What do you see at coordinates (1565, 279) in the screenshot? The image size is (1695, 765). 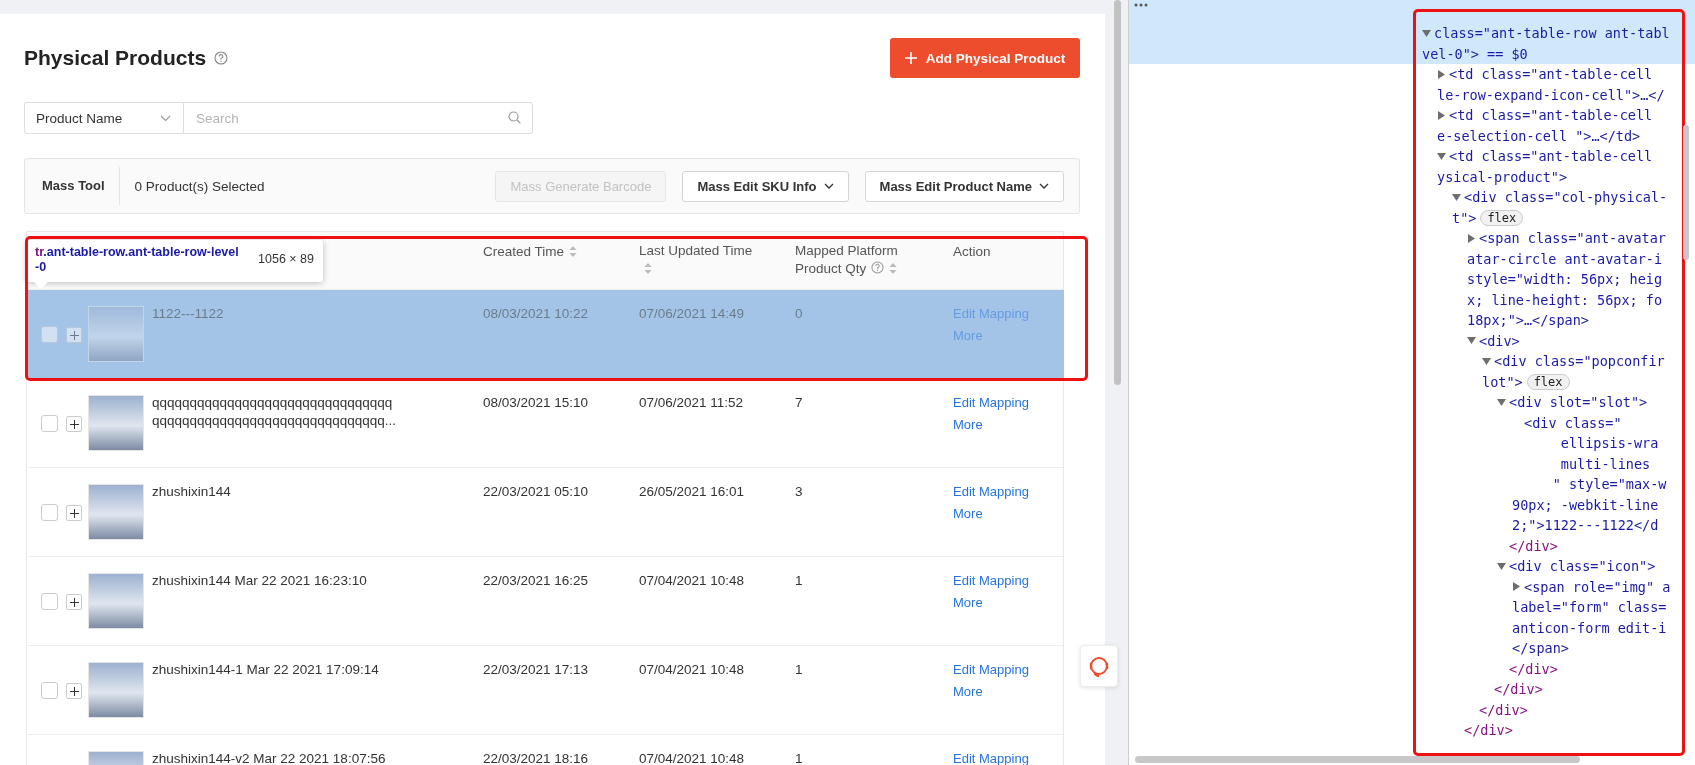 I see `code-line: style="width: 56px; heig` at bounding box center [1565, 279].